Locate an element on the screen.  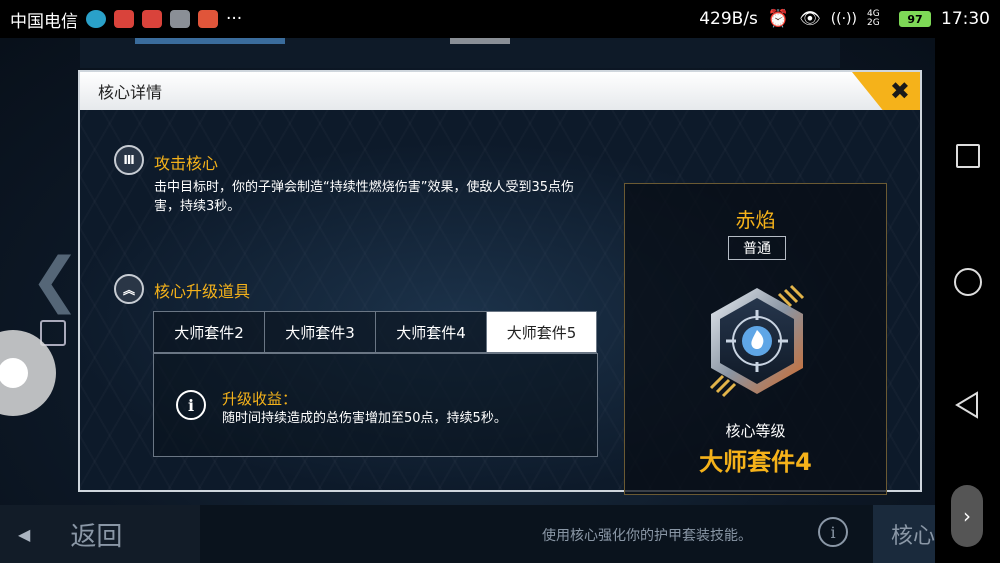
upgrade-benefit-panel: i 升级收益： 随时间持续造成的总伤害增加至50点，持续5秒。 is located at coordinates (375, 405).